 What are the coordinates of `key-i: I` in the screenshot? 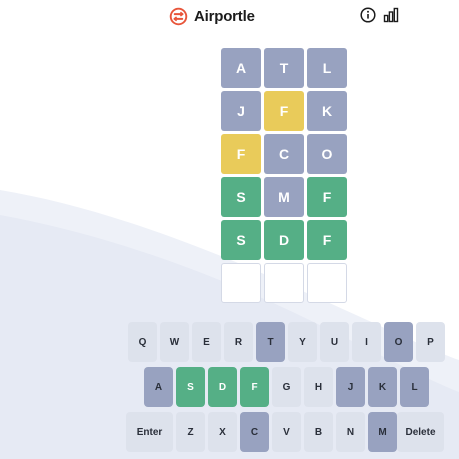 It's located at (366, 342).